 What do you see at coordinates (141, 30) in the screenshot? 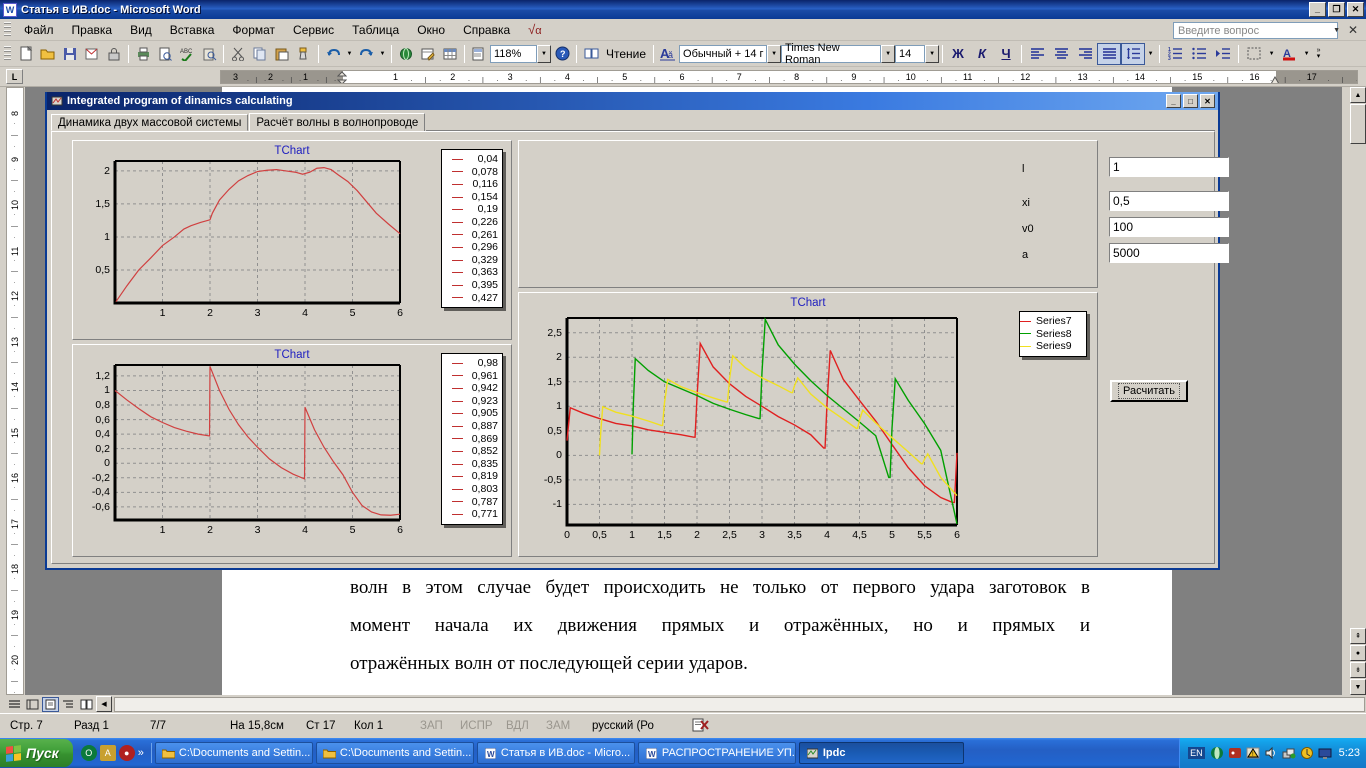
I see `menu-view: Вид` at bounding box center [141, 30].